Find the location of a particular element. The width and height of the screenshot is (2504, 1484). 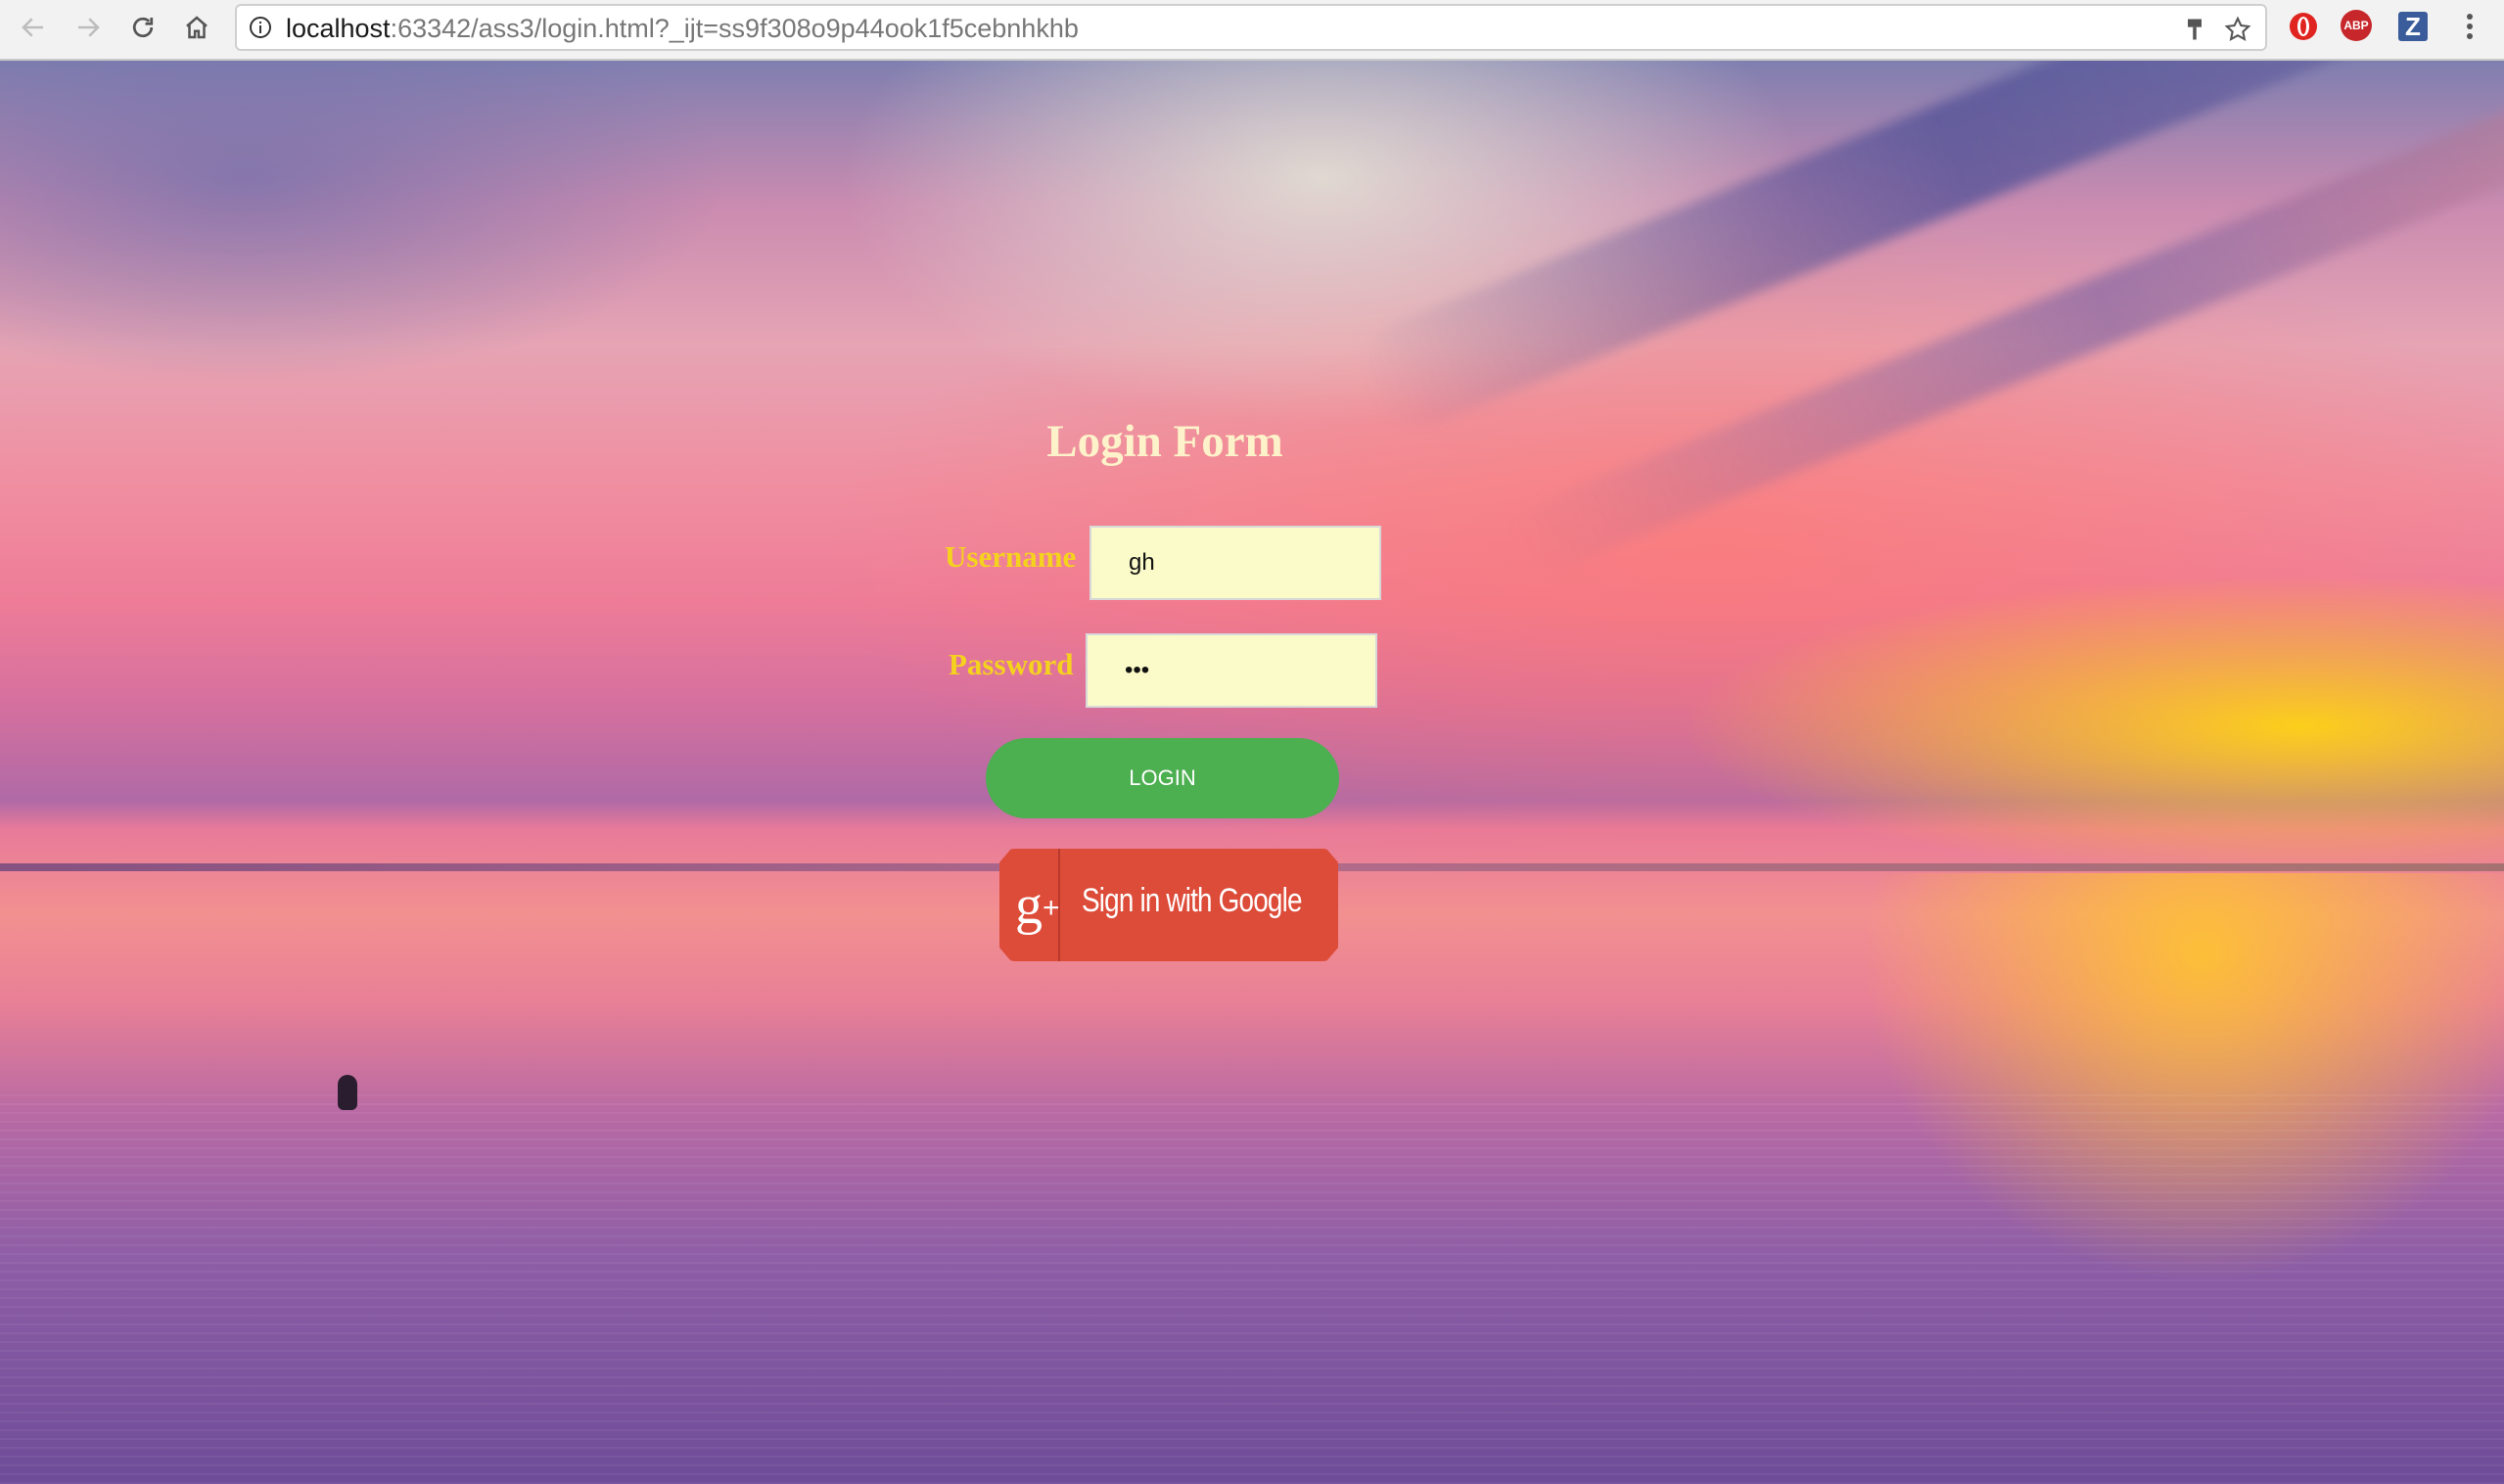

forward-button is located at coordinates (89, 27).